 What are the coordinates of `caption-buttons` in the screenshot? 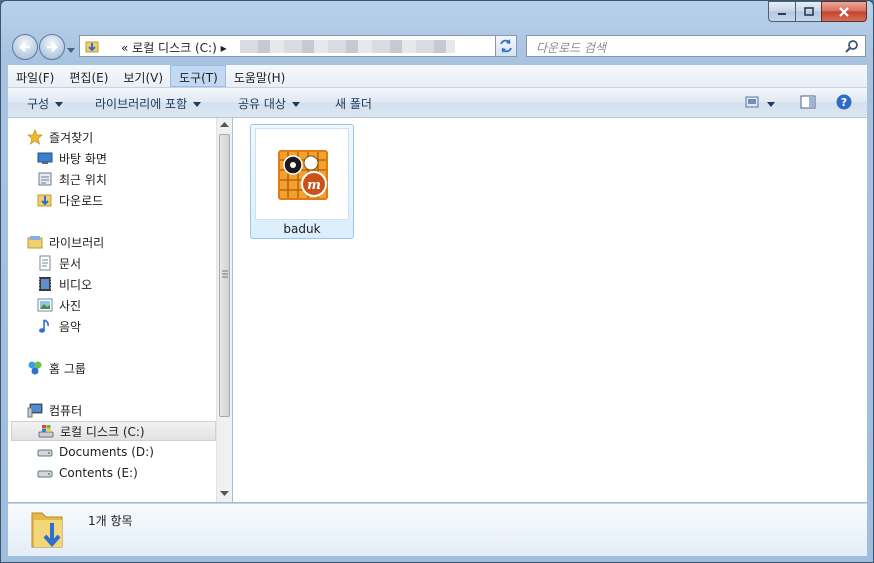 It's located at (817, 11).